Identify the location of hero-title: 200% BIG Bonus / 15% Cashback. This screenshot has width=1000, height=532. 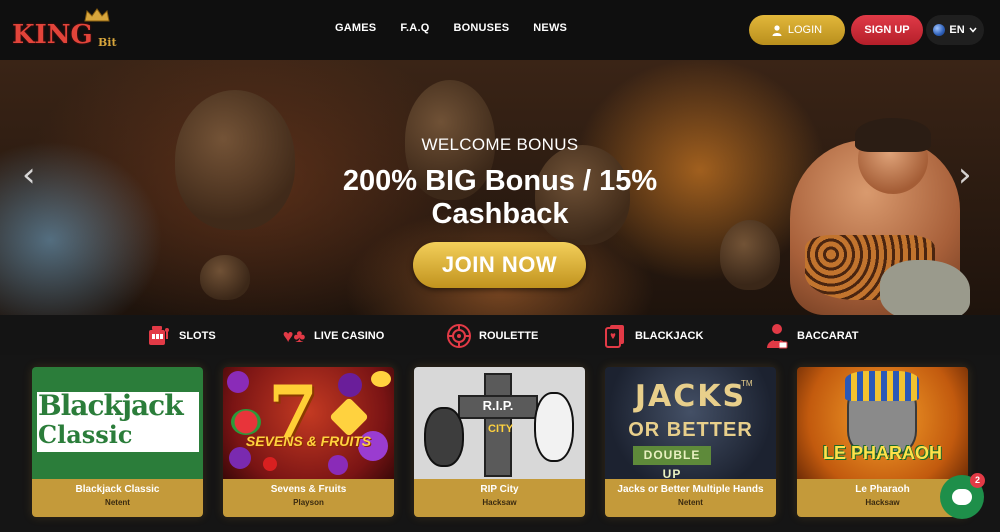
(500, 197).